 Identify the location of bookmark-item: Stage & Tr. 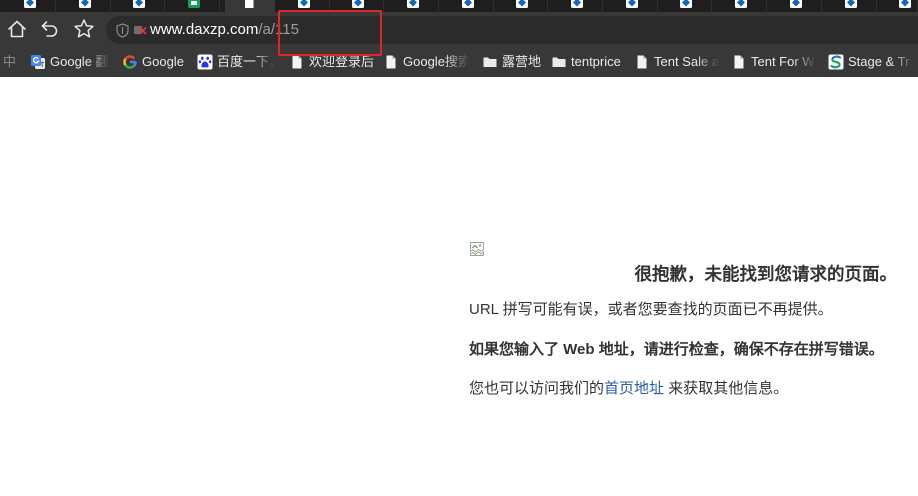
(872, 61).